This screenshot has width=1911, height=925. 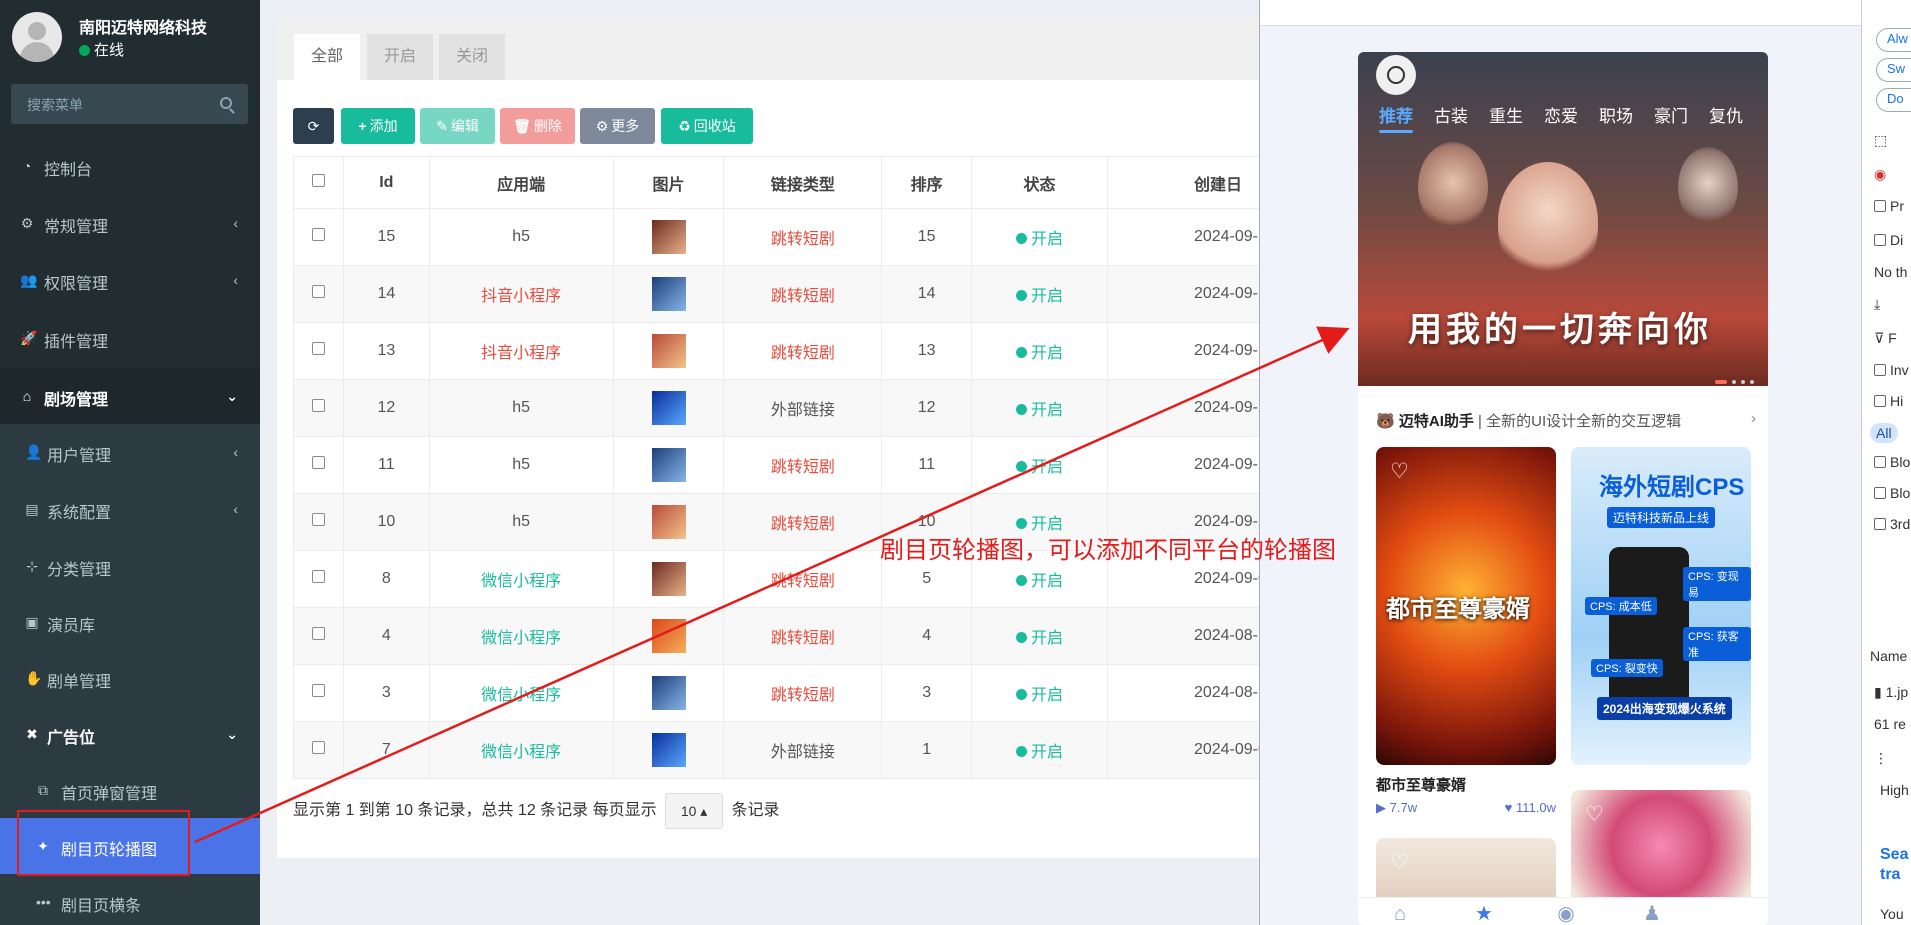 I want to click on sidebar-item-actors: ▣ 演员库, so click(x=130, y=622).